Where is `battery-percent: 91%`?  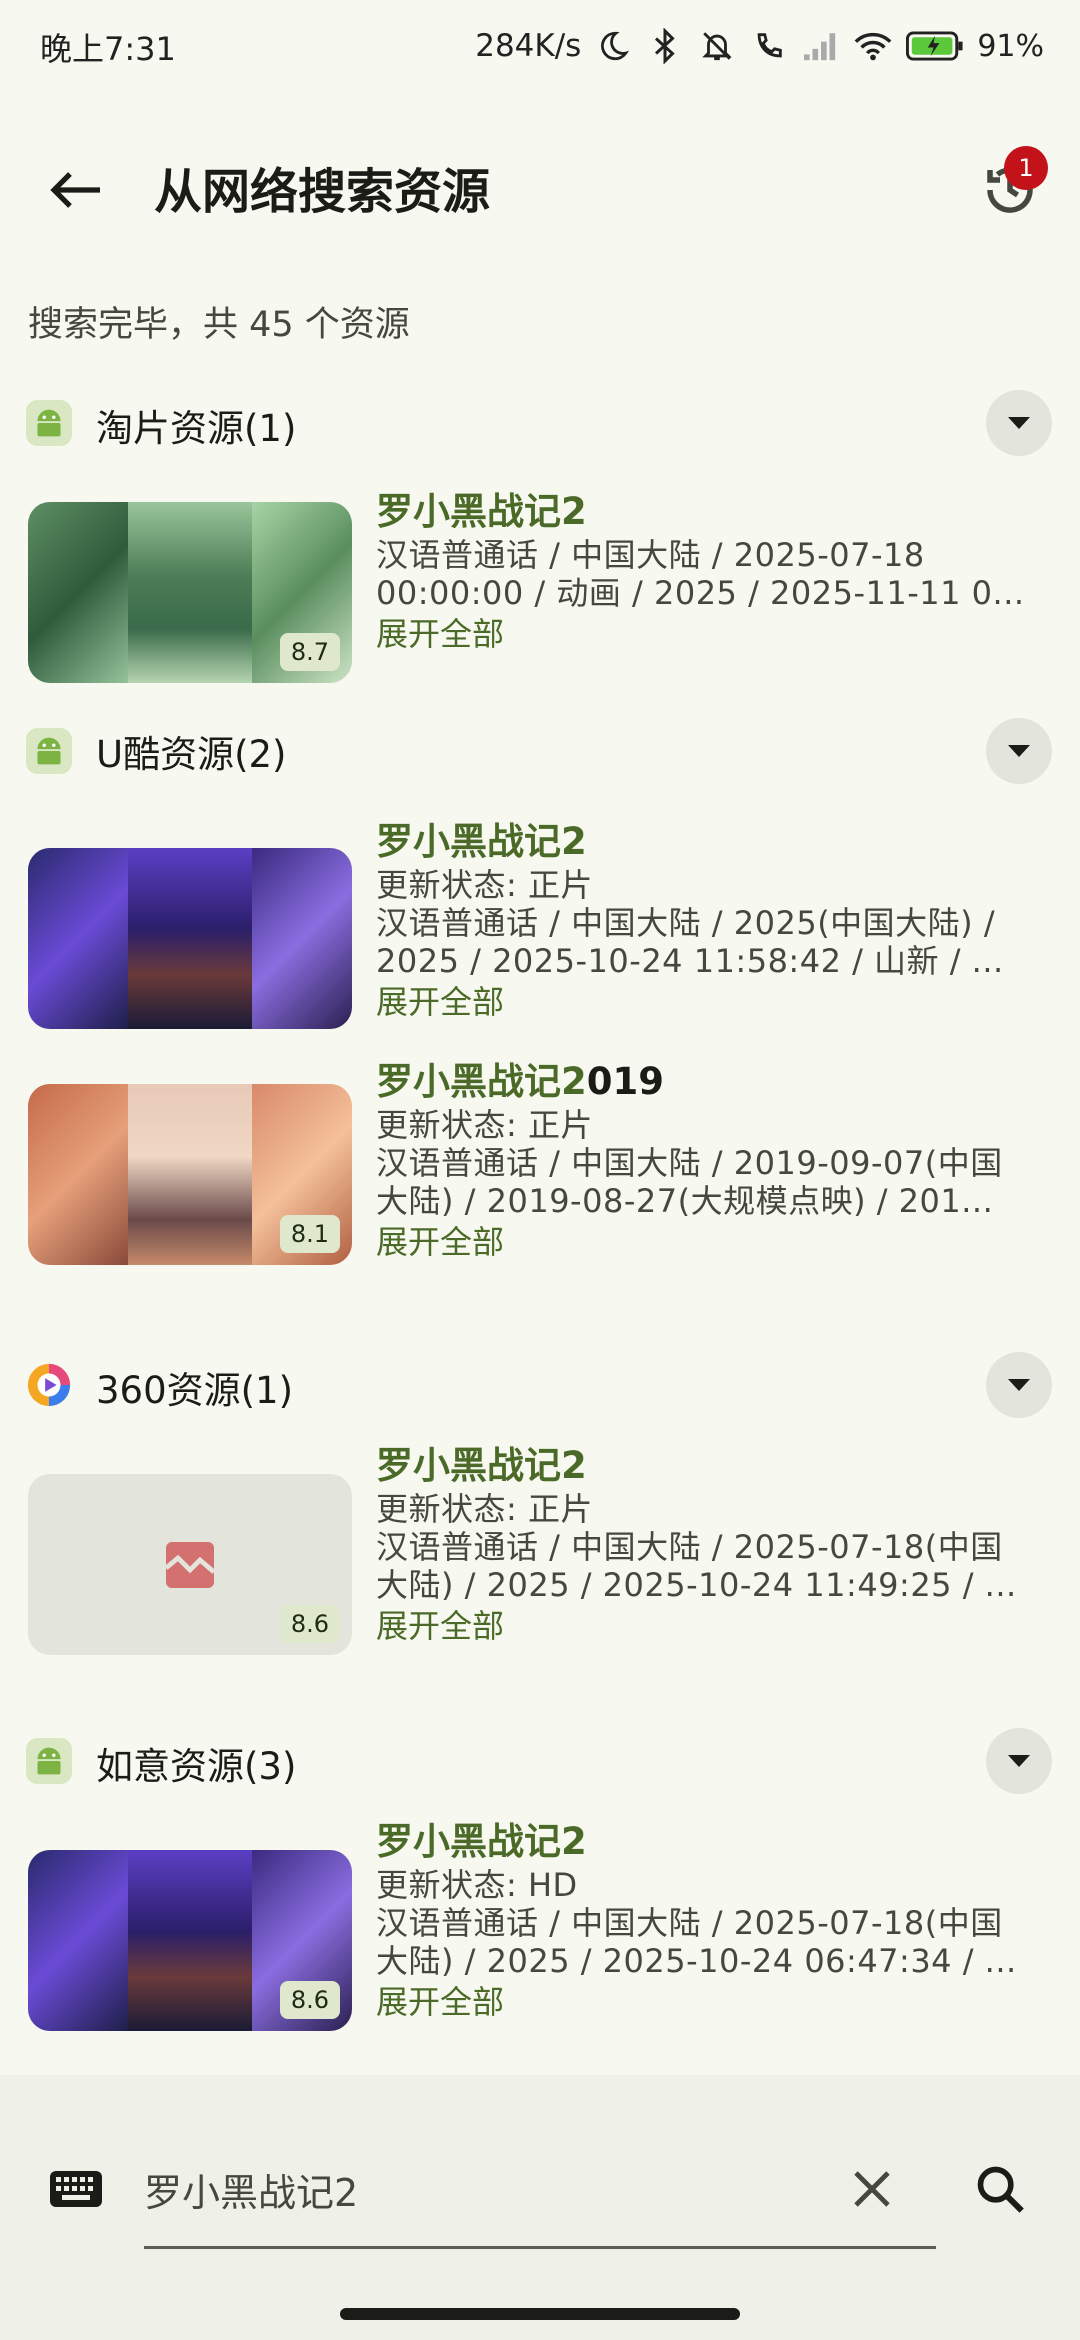
battery-percent: 91% is located at coordinates (1010, 46).